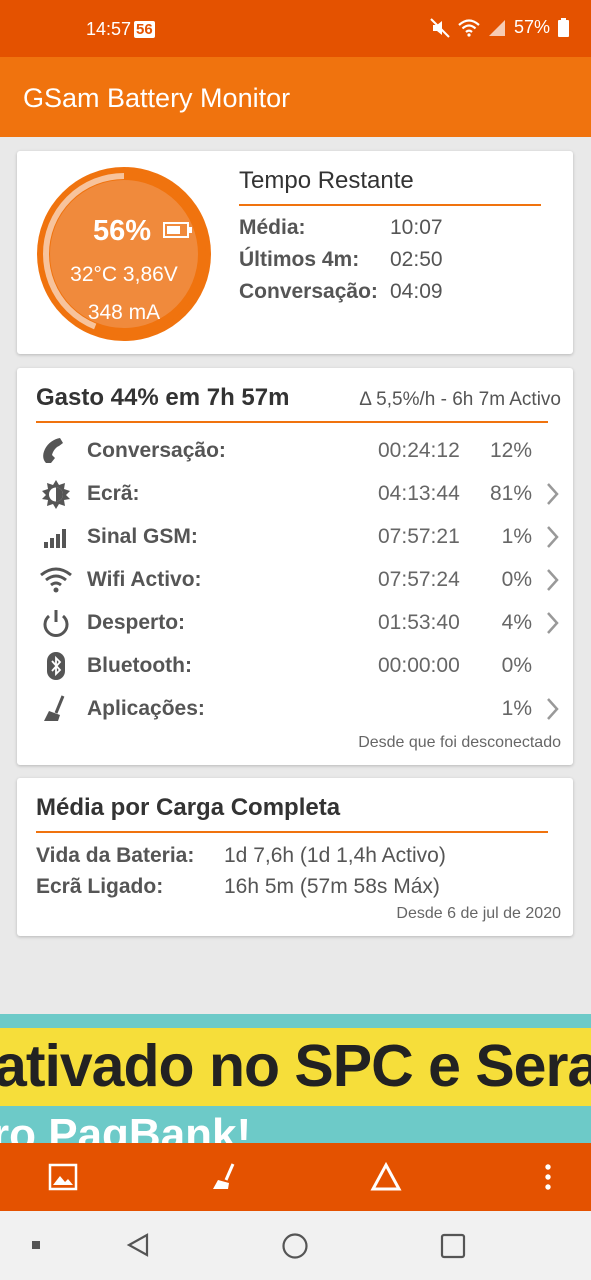 This screenshot has height=1280, width=591. What do you see at coordinates (332, 886) in the screenshot?
I see `full-charge-value: 16h 5m (57m 58s Máx)` at bounding box center [332, 886].